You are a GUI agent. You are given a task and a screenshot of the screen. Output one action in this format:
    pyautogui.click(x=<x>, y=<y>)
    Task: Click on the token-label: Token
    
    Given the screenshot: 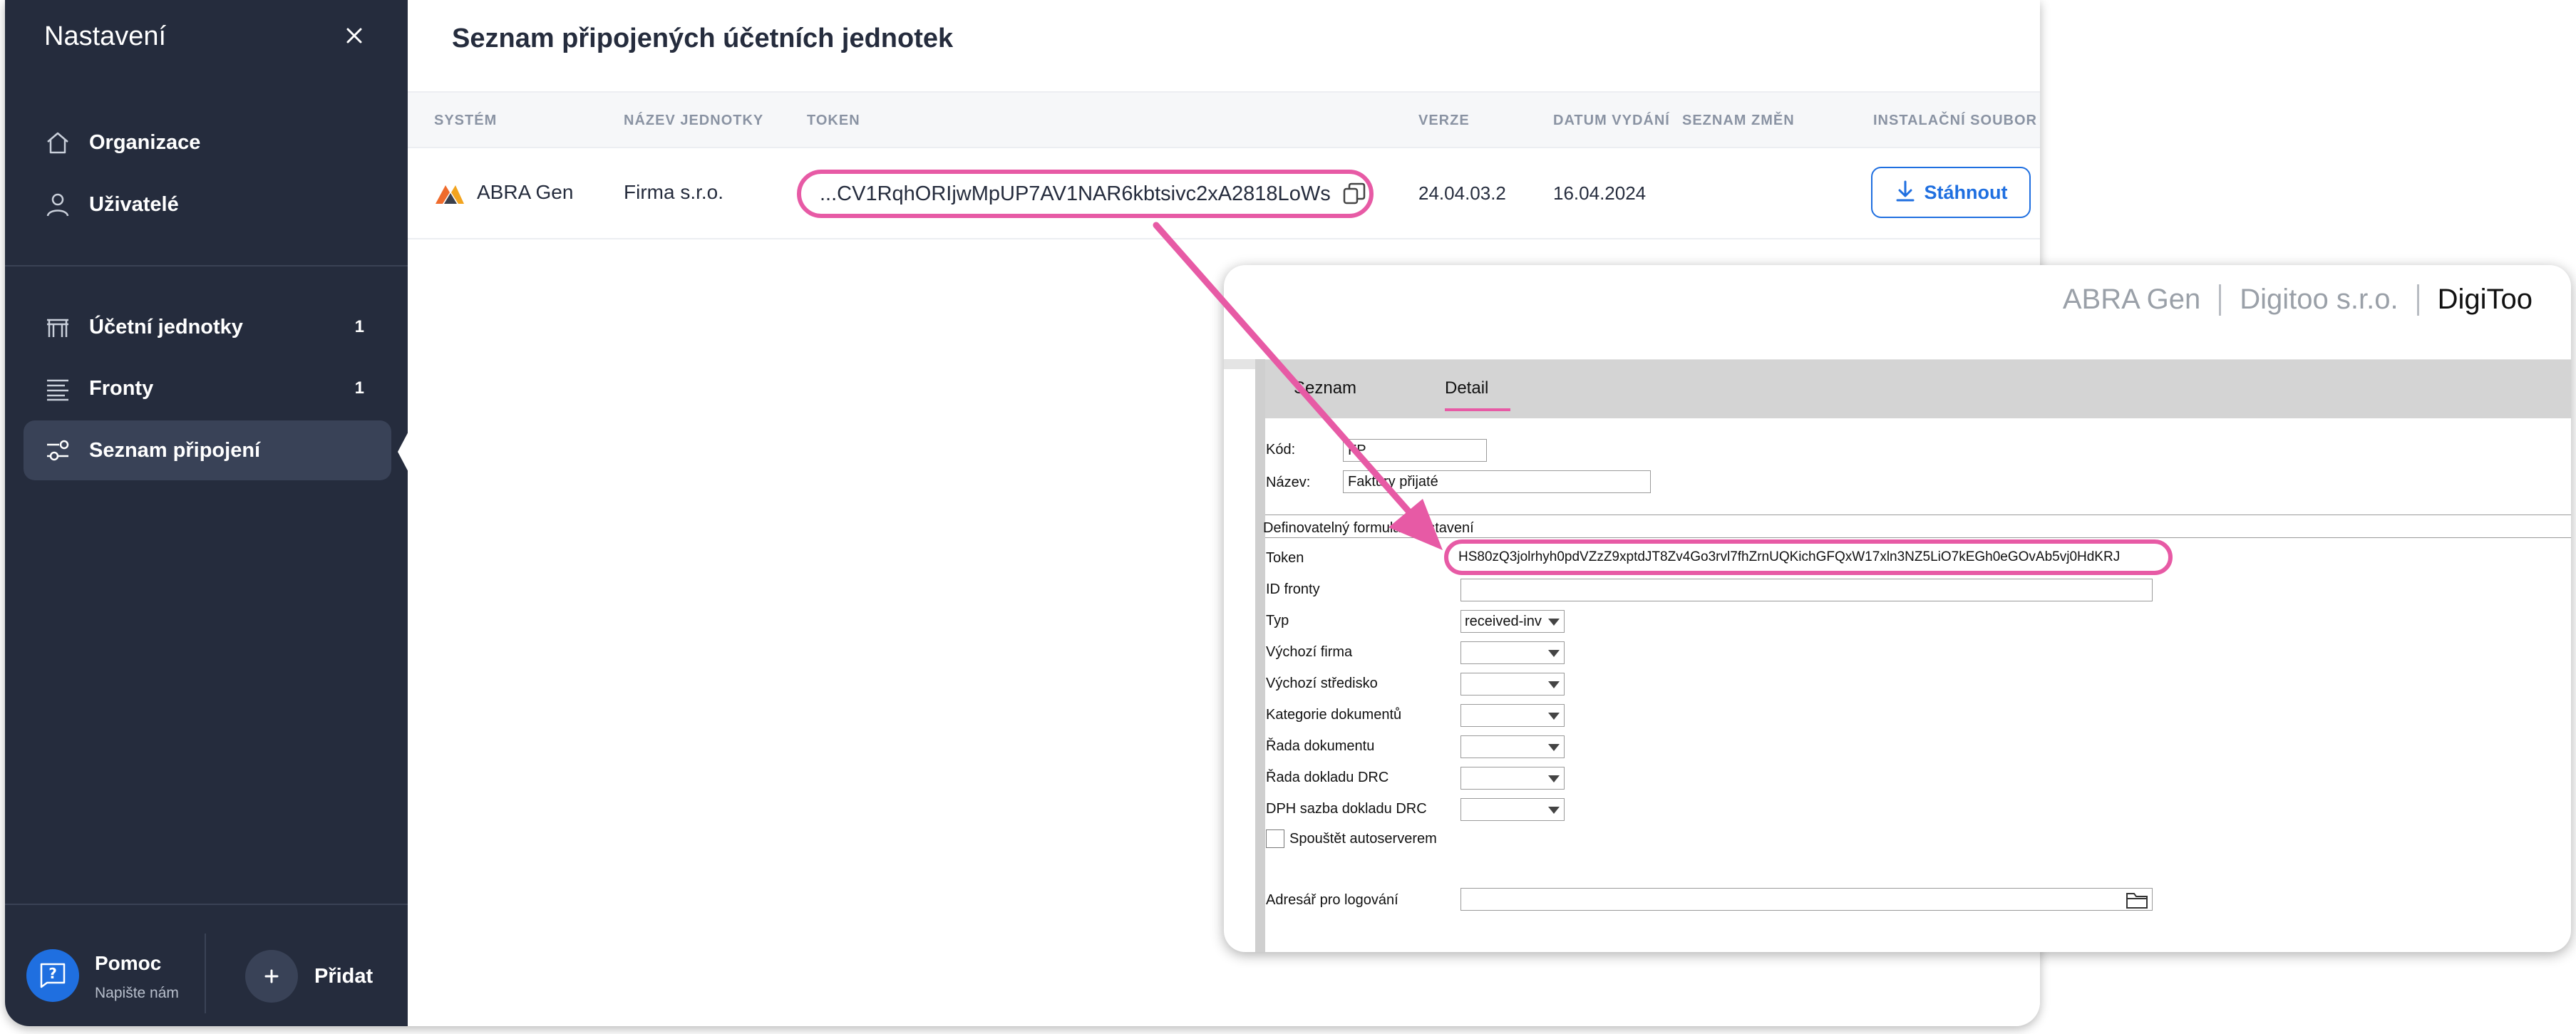 What is the action you would take?
    pyautogui.click(x=1285, y=558)
    